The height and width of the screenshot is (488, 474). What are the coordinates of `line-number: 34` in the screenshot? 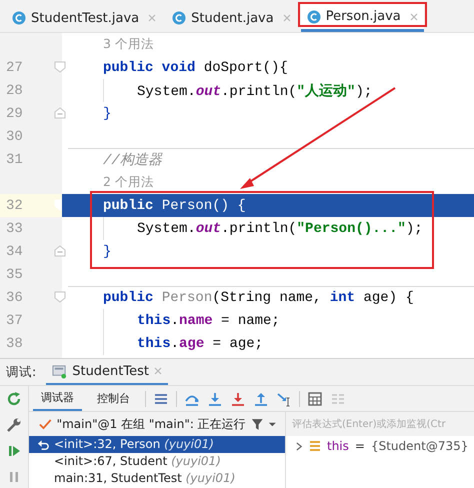 It's located at (14, 252).